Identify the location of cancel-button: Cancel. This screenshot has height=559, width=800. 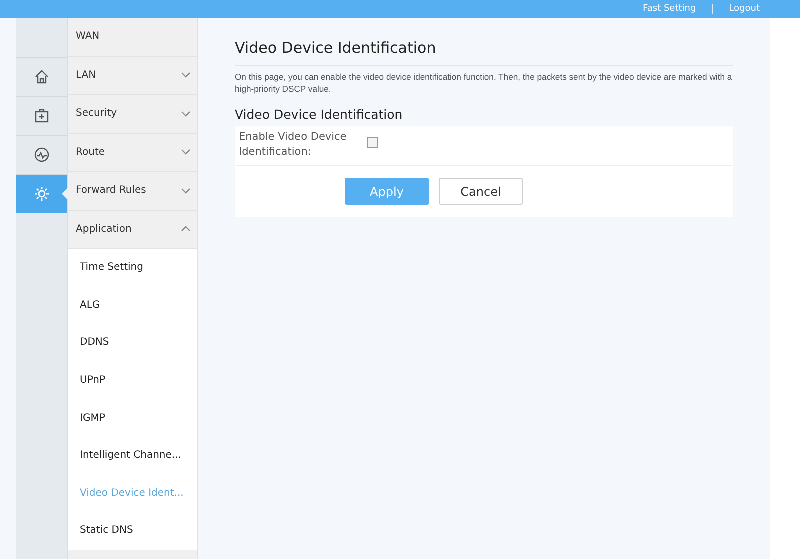
(481, 191).